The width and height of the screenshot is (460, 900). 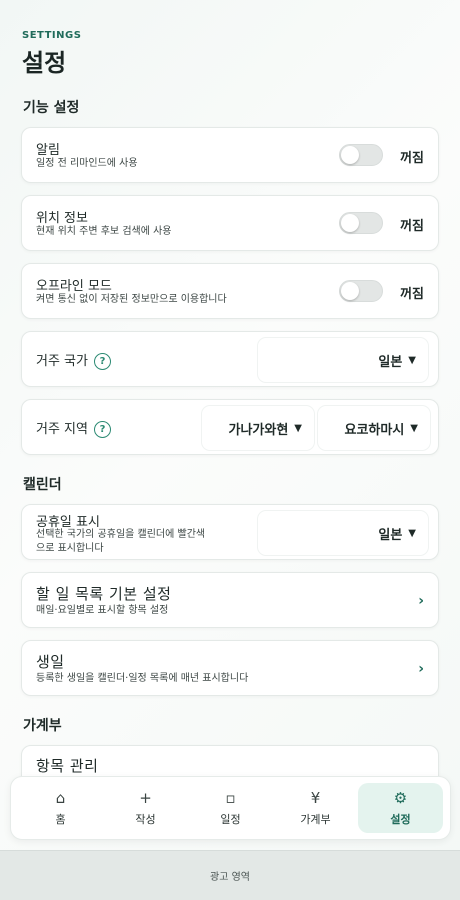 What do you see at coordinates (104, 594) in the screenshot?
I see `todo-defaults-label: 할 일 목록 기본 설정` at bounding box center [104, 594].